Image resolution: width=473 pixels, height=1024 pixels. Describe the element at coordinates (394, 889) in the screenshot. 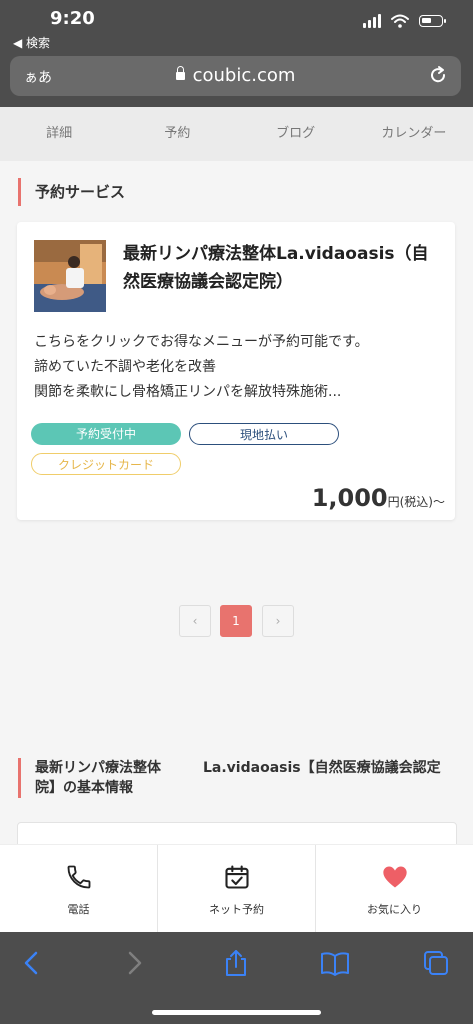

I see `favorite-button: お気に入り` at that location.